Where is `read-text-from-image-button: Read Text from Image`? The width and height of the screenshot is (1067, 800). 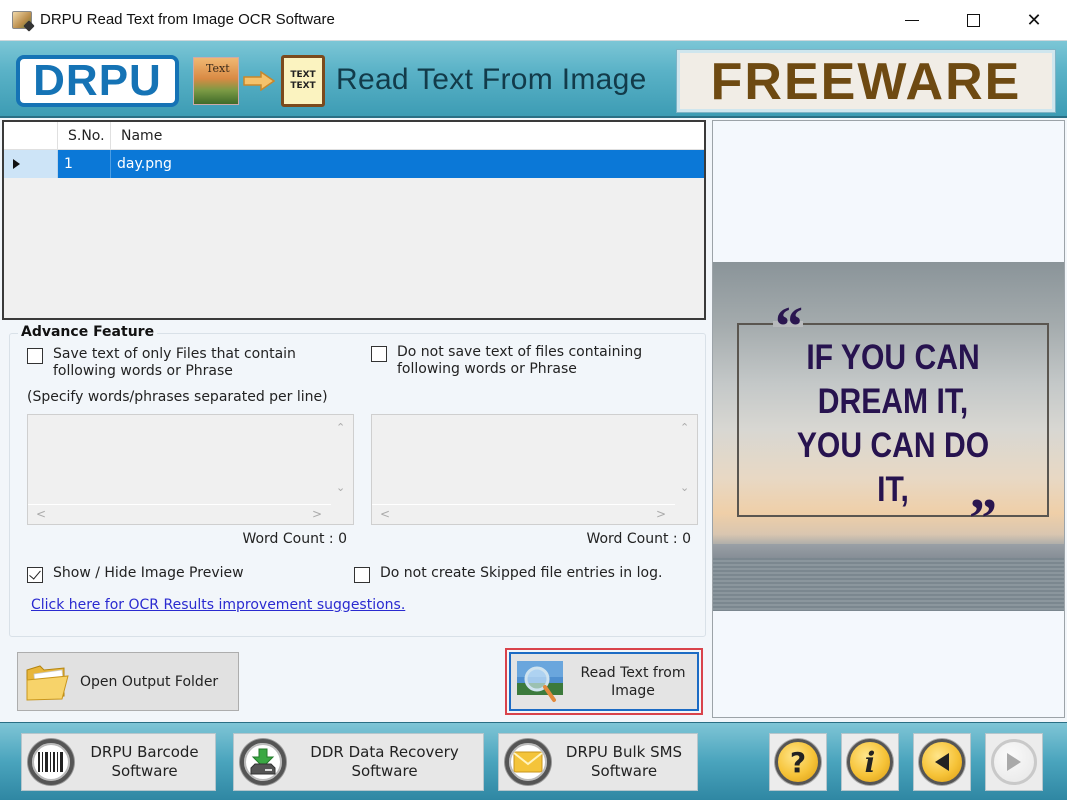
read-text-from-image-button: Read Text from Image is located at coordinates (604, 681).